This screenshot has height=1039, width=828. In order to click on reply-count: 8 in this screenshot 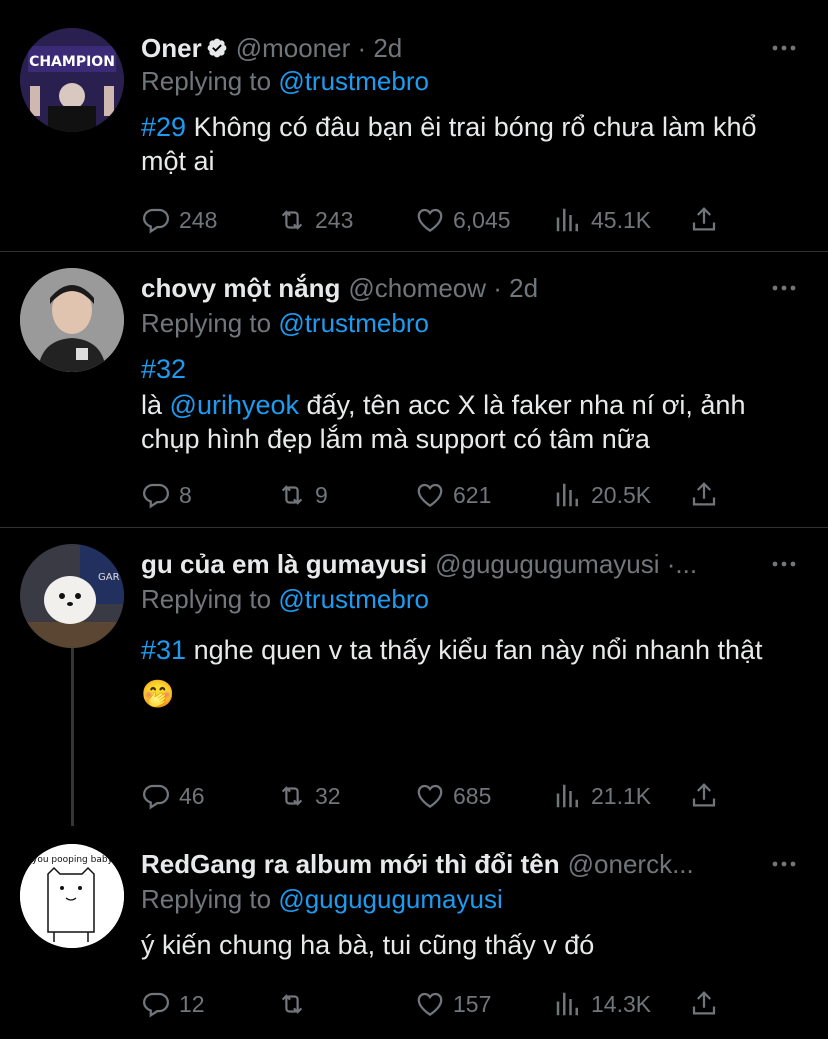, I will do `click(185, 494)`.